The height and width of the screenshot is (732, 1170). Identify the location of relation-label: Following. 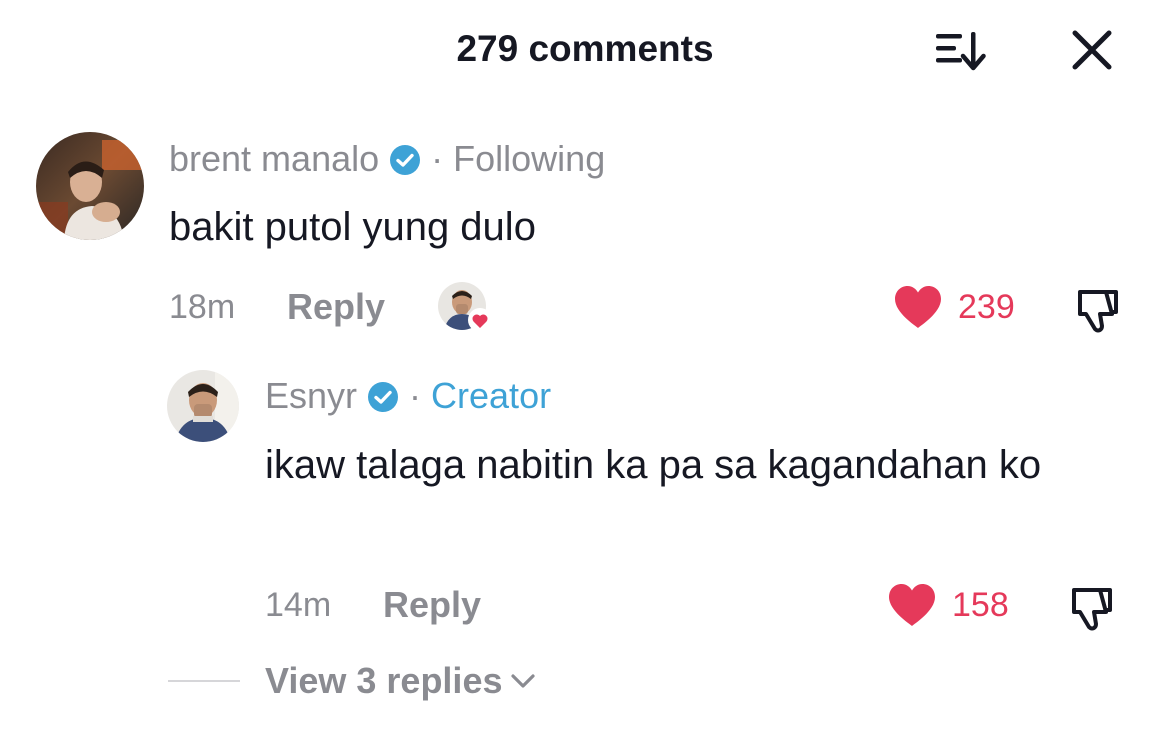
(529, 158).